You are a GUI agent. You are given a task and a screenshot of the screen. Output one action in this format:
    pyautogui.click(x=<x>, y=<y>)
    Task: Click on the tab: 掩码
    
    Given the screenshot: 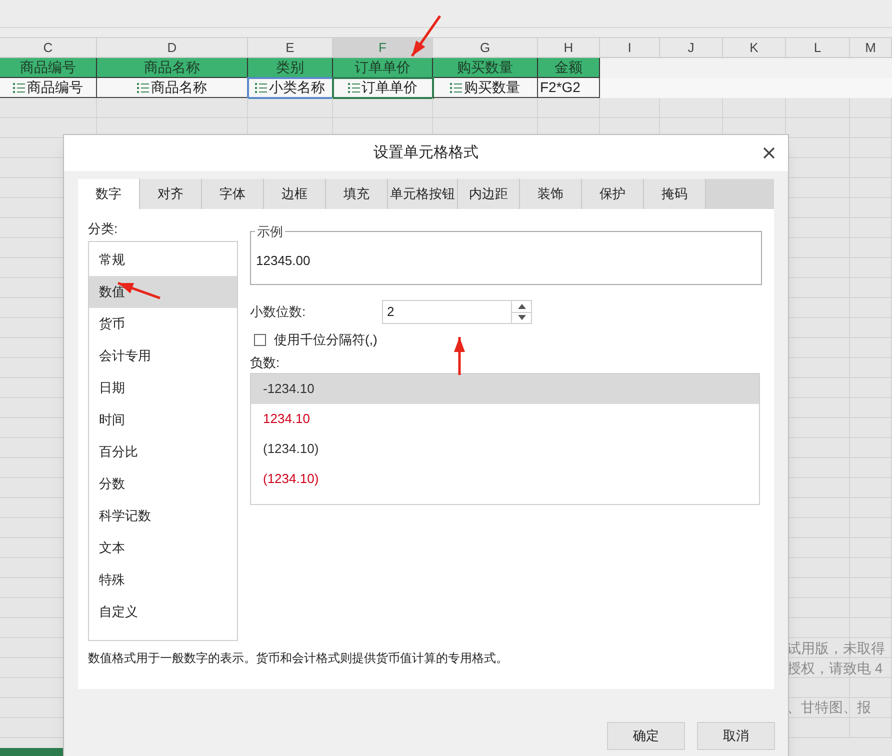 What is the action you would take?
    pyautogui.click(x=675, y=194)
    